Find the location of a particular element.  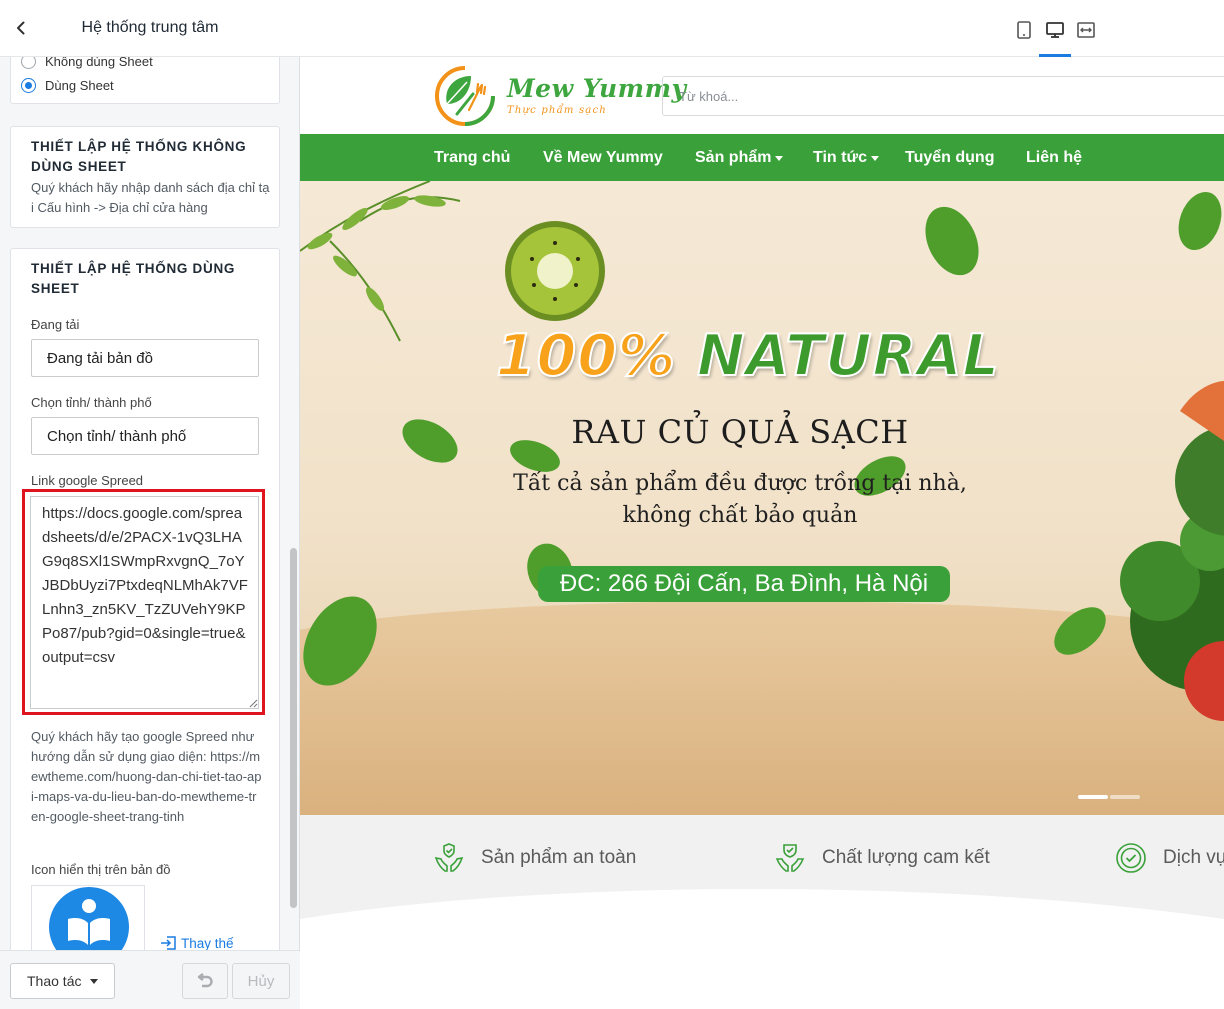

wave-divider is located at coordinates (762, 949).